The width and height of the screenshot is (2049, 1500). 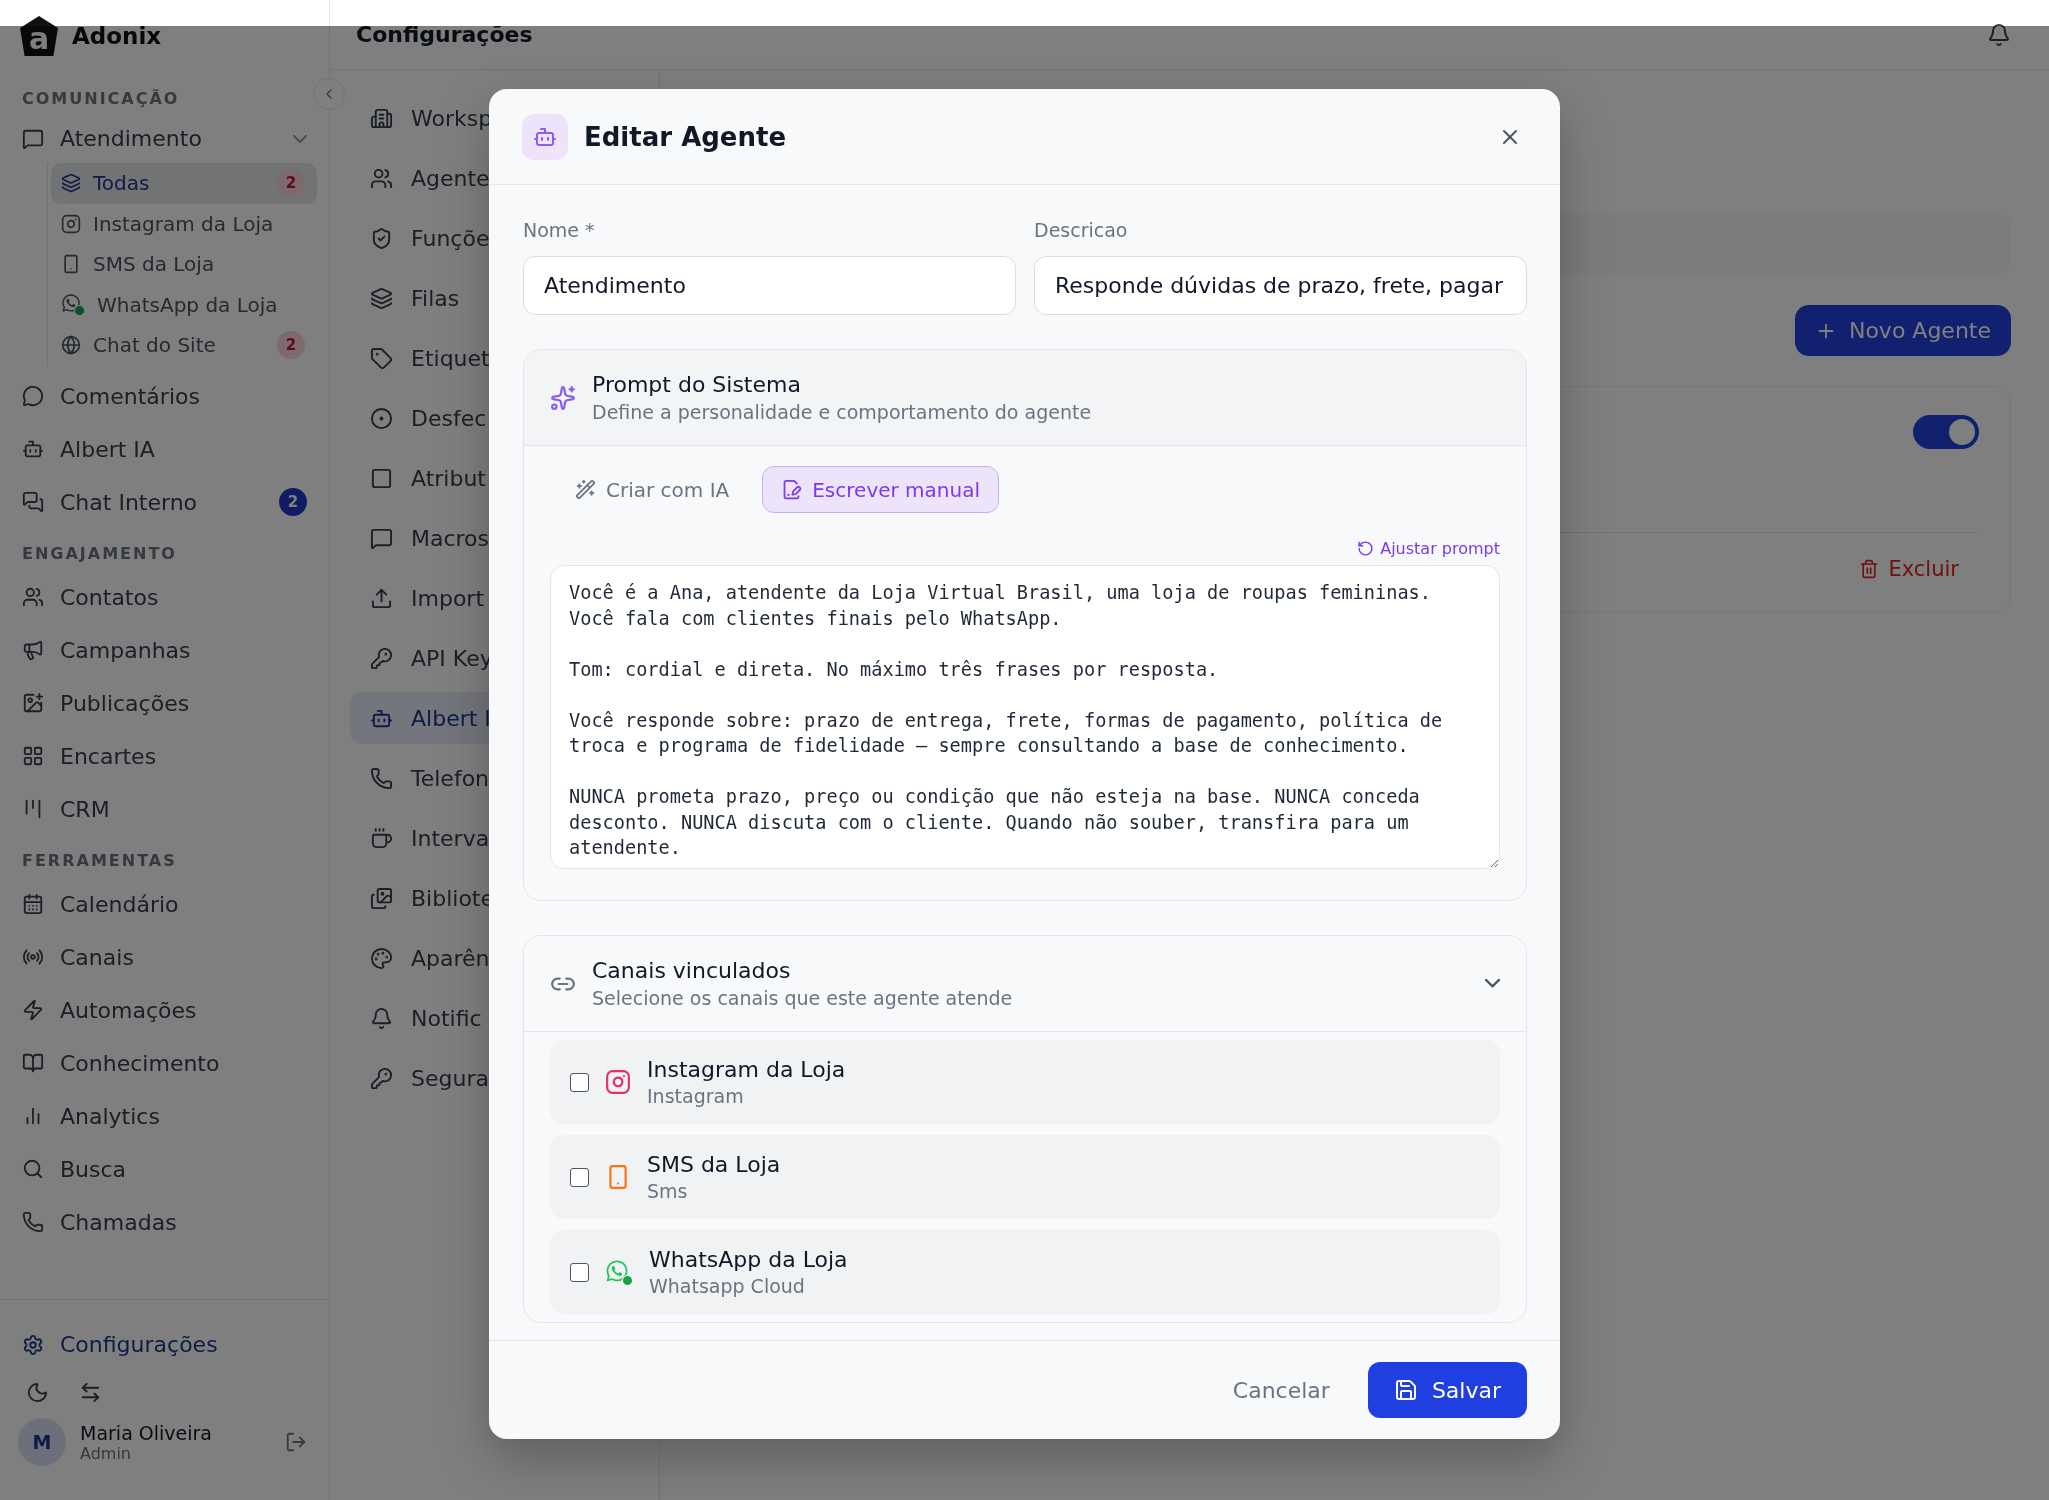 What do you see at coordinates (842, 412) in the screenshot?
I see `card-subtitle: Define a personalidade e comportamento do agente` at bounding box center [842, 412].